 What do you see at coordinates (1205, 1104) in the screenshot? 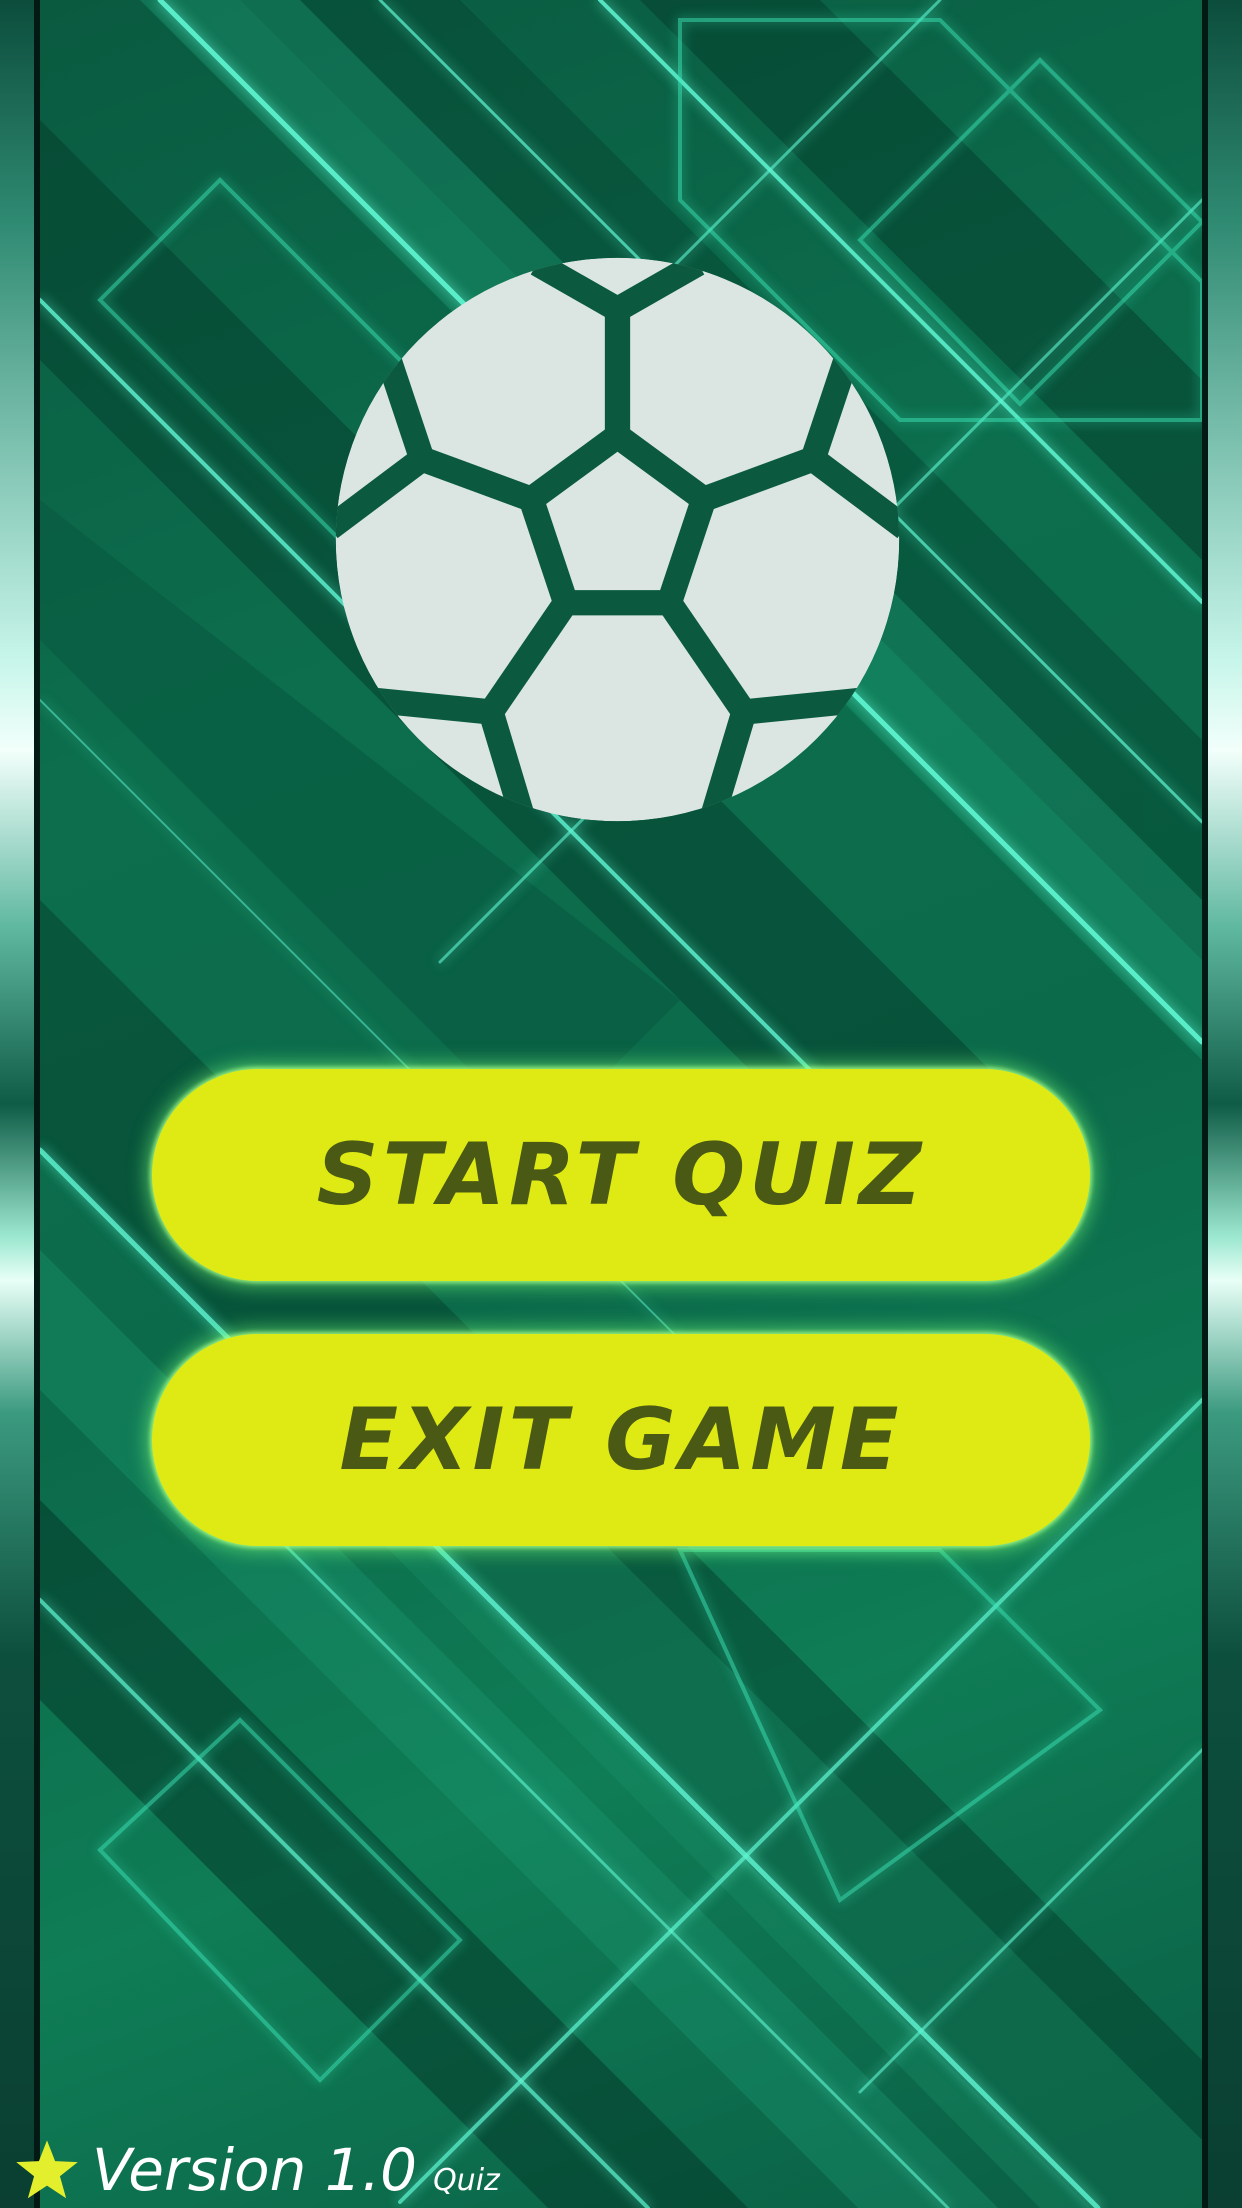
I see `right-frame-edge` at bounding box center [1205, 1104].